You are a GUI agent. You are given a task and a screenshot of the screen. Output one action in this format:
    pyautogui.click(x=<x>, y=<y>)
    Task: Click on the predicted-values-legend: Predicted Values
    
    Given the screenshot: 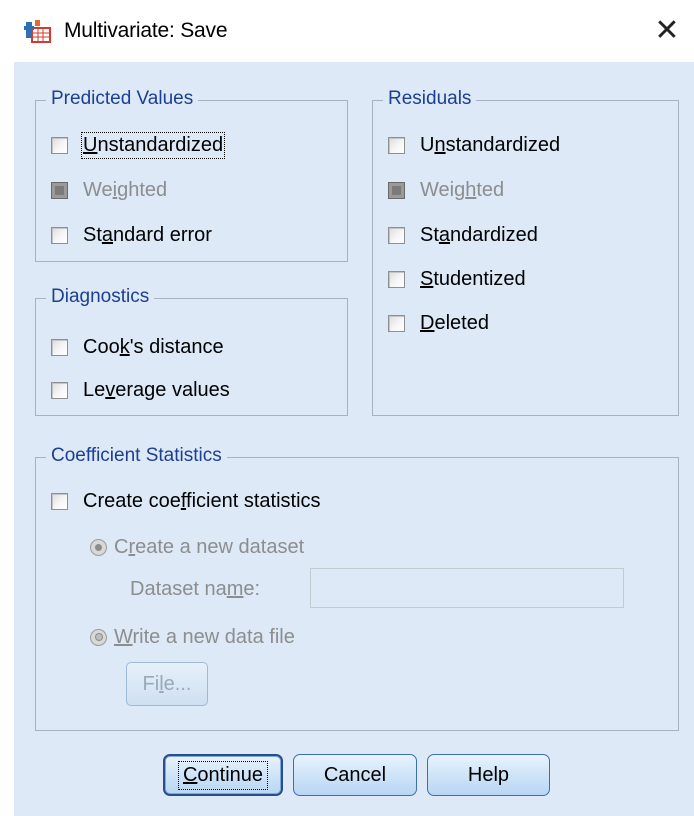 What is the action you would take?
    pyautogui.click(x=122, y=99)
    